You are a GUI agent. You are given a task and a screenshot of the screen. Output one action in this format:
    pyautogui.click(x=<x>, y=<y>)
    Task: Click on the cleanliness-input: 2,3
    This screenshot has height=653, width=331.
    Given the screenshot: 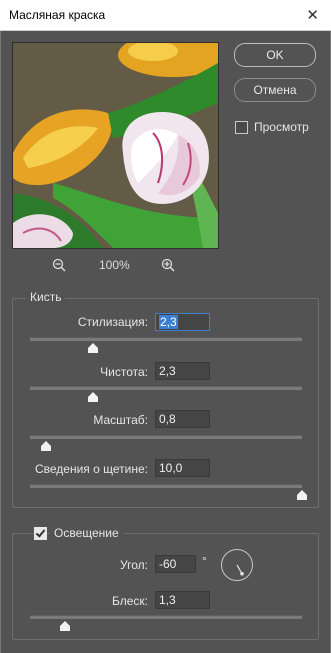 What is the action you would take?
    pyautogui.click(x=182, y=371)
    